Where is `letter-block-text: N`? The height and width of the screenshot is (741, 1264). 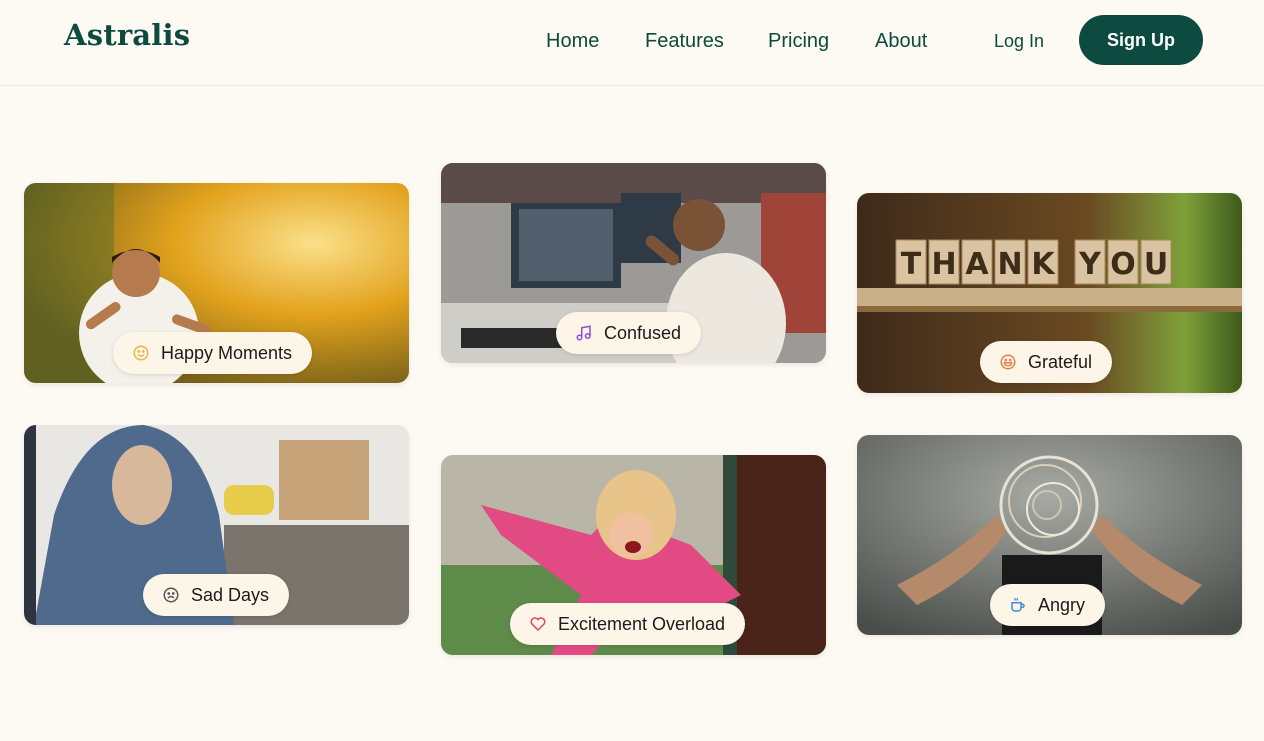
letter-block-text: N is located at coordinates (1009, 264).